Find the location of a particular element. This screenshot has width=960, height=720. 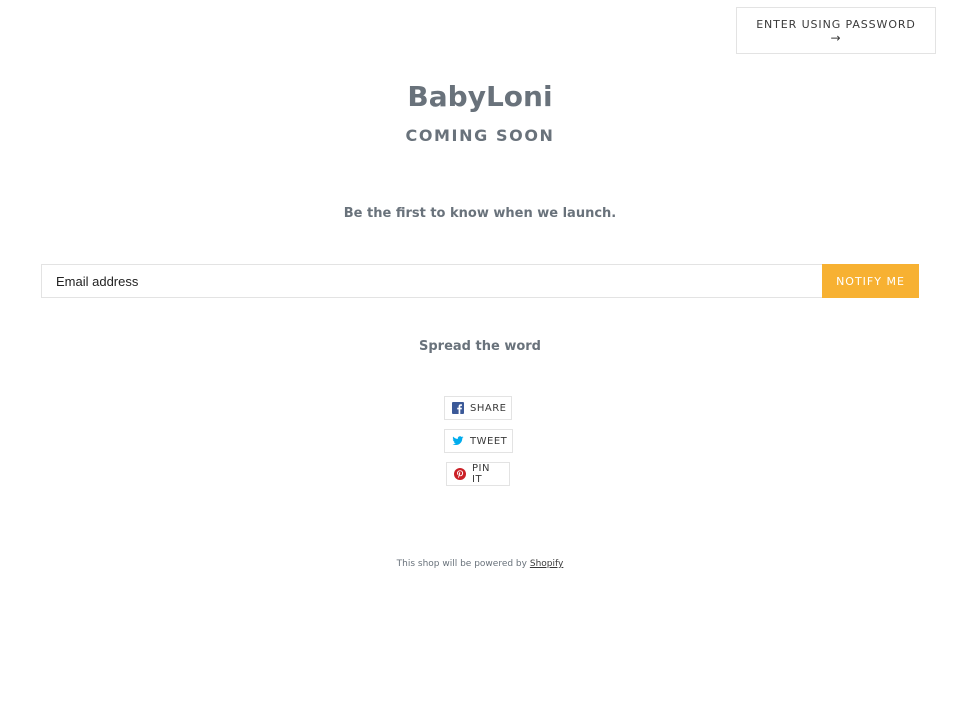

newsletter-form: NOTIFY ME is located at coordinates (480, 281).